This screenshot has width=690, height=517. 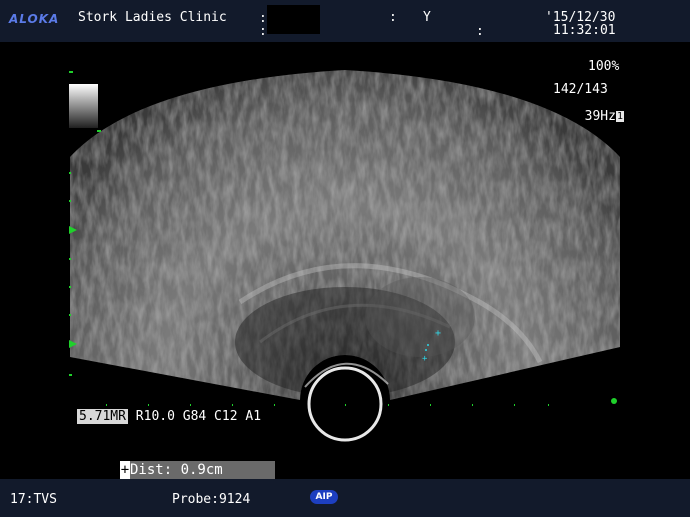 What do you see at coordinates (263, 31) in the screenshot?
I see `patient-id-colon: :` at bounding box center [263, 31].